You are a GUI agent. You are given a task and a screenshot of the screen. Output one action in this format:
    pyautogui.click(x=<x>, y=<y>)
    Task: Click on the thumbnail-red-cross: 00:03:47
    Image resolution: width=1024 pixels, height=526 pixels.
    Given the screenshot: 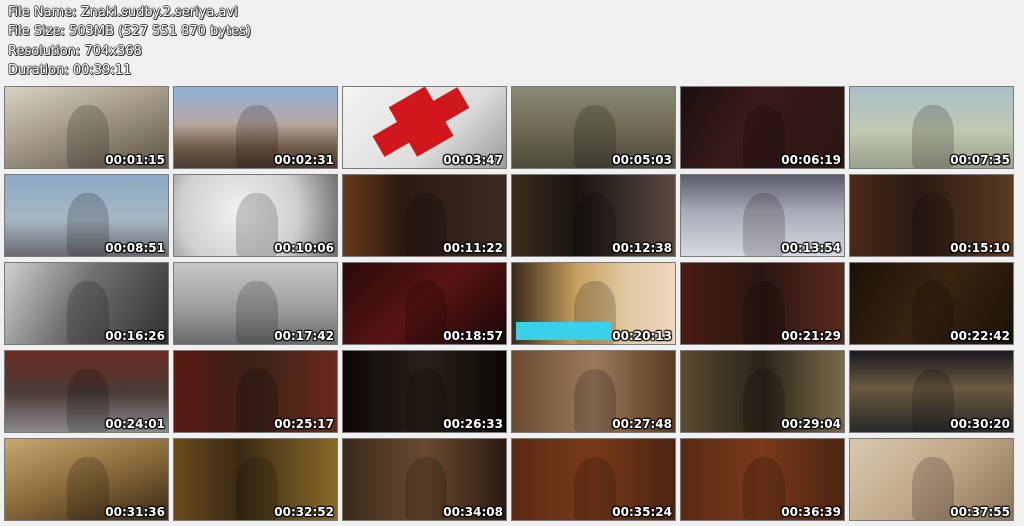 What is the action you would take?
    pyautogui.click(x=424, y=127)
    